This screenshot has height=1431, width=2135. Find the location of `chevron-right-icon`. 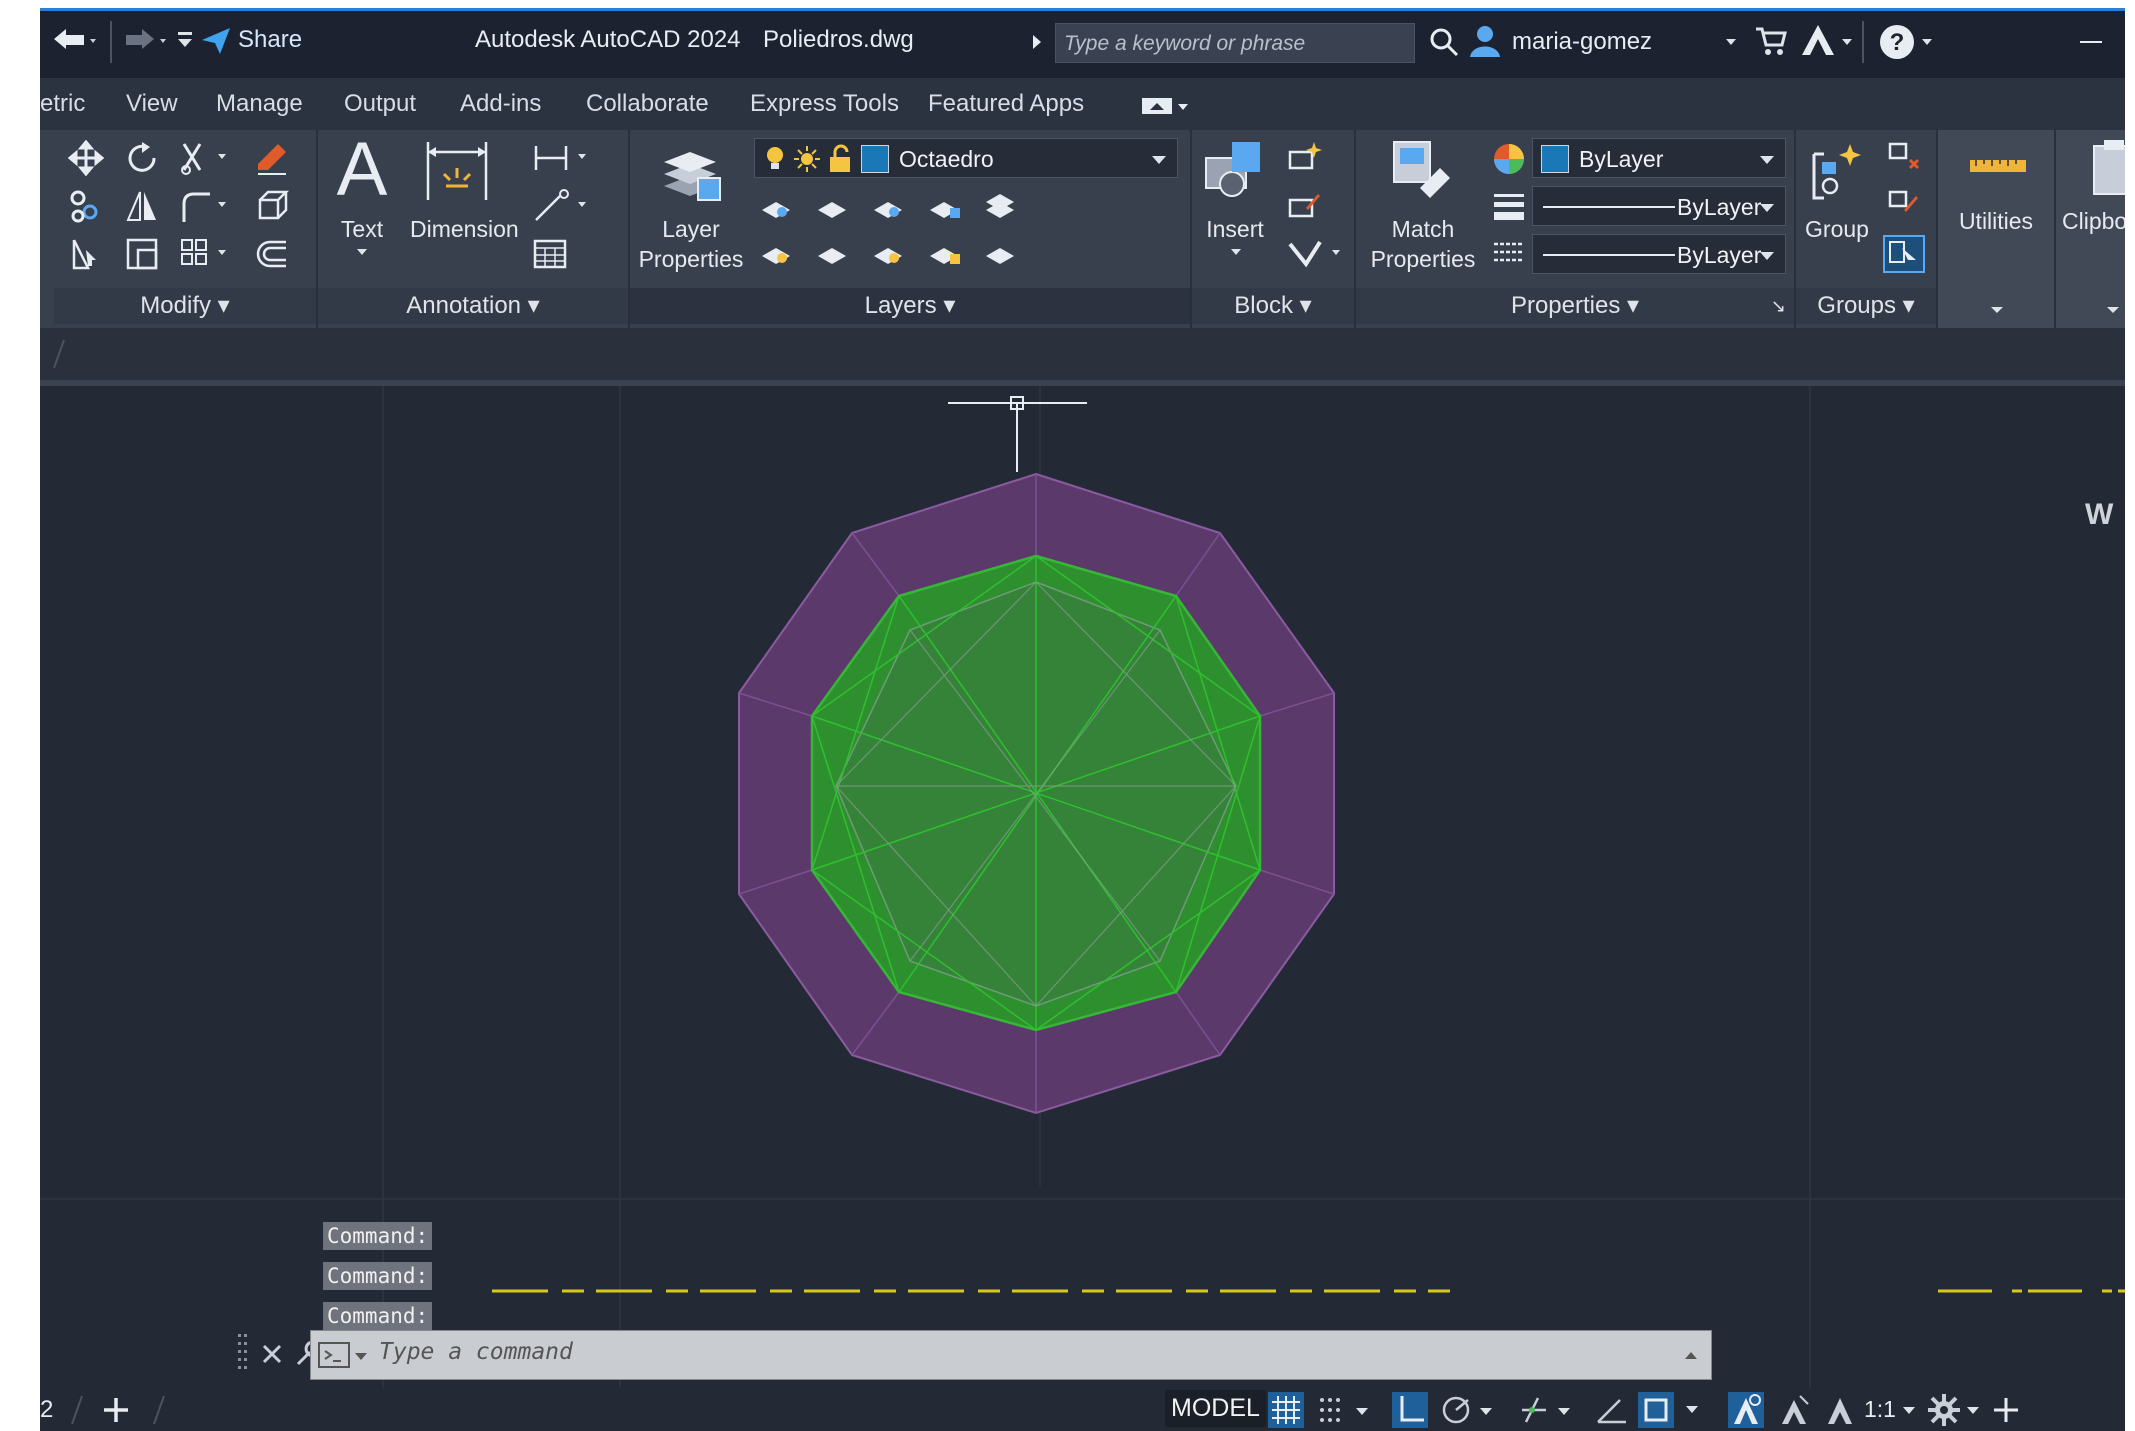

chevron-right-icon is located at coordinates (1037, 42).